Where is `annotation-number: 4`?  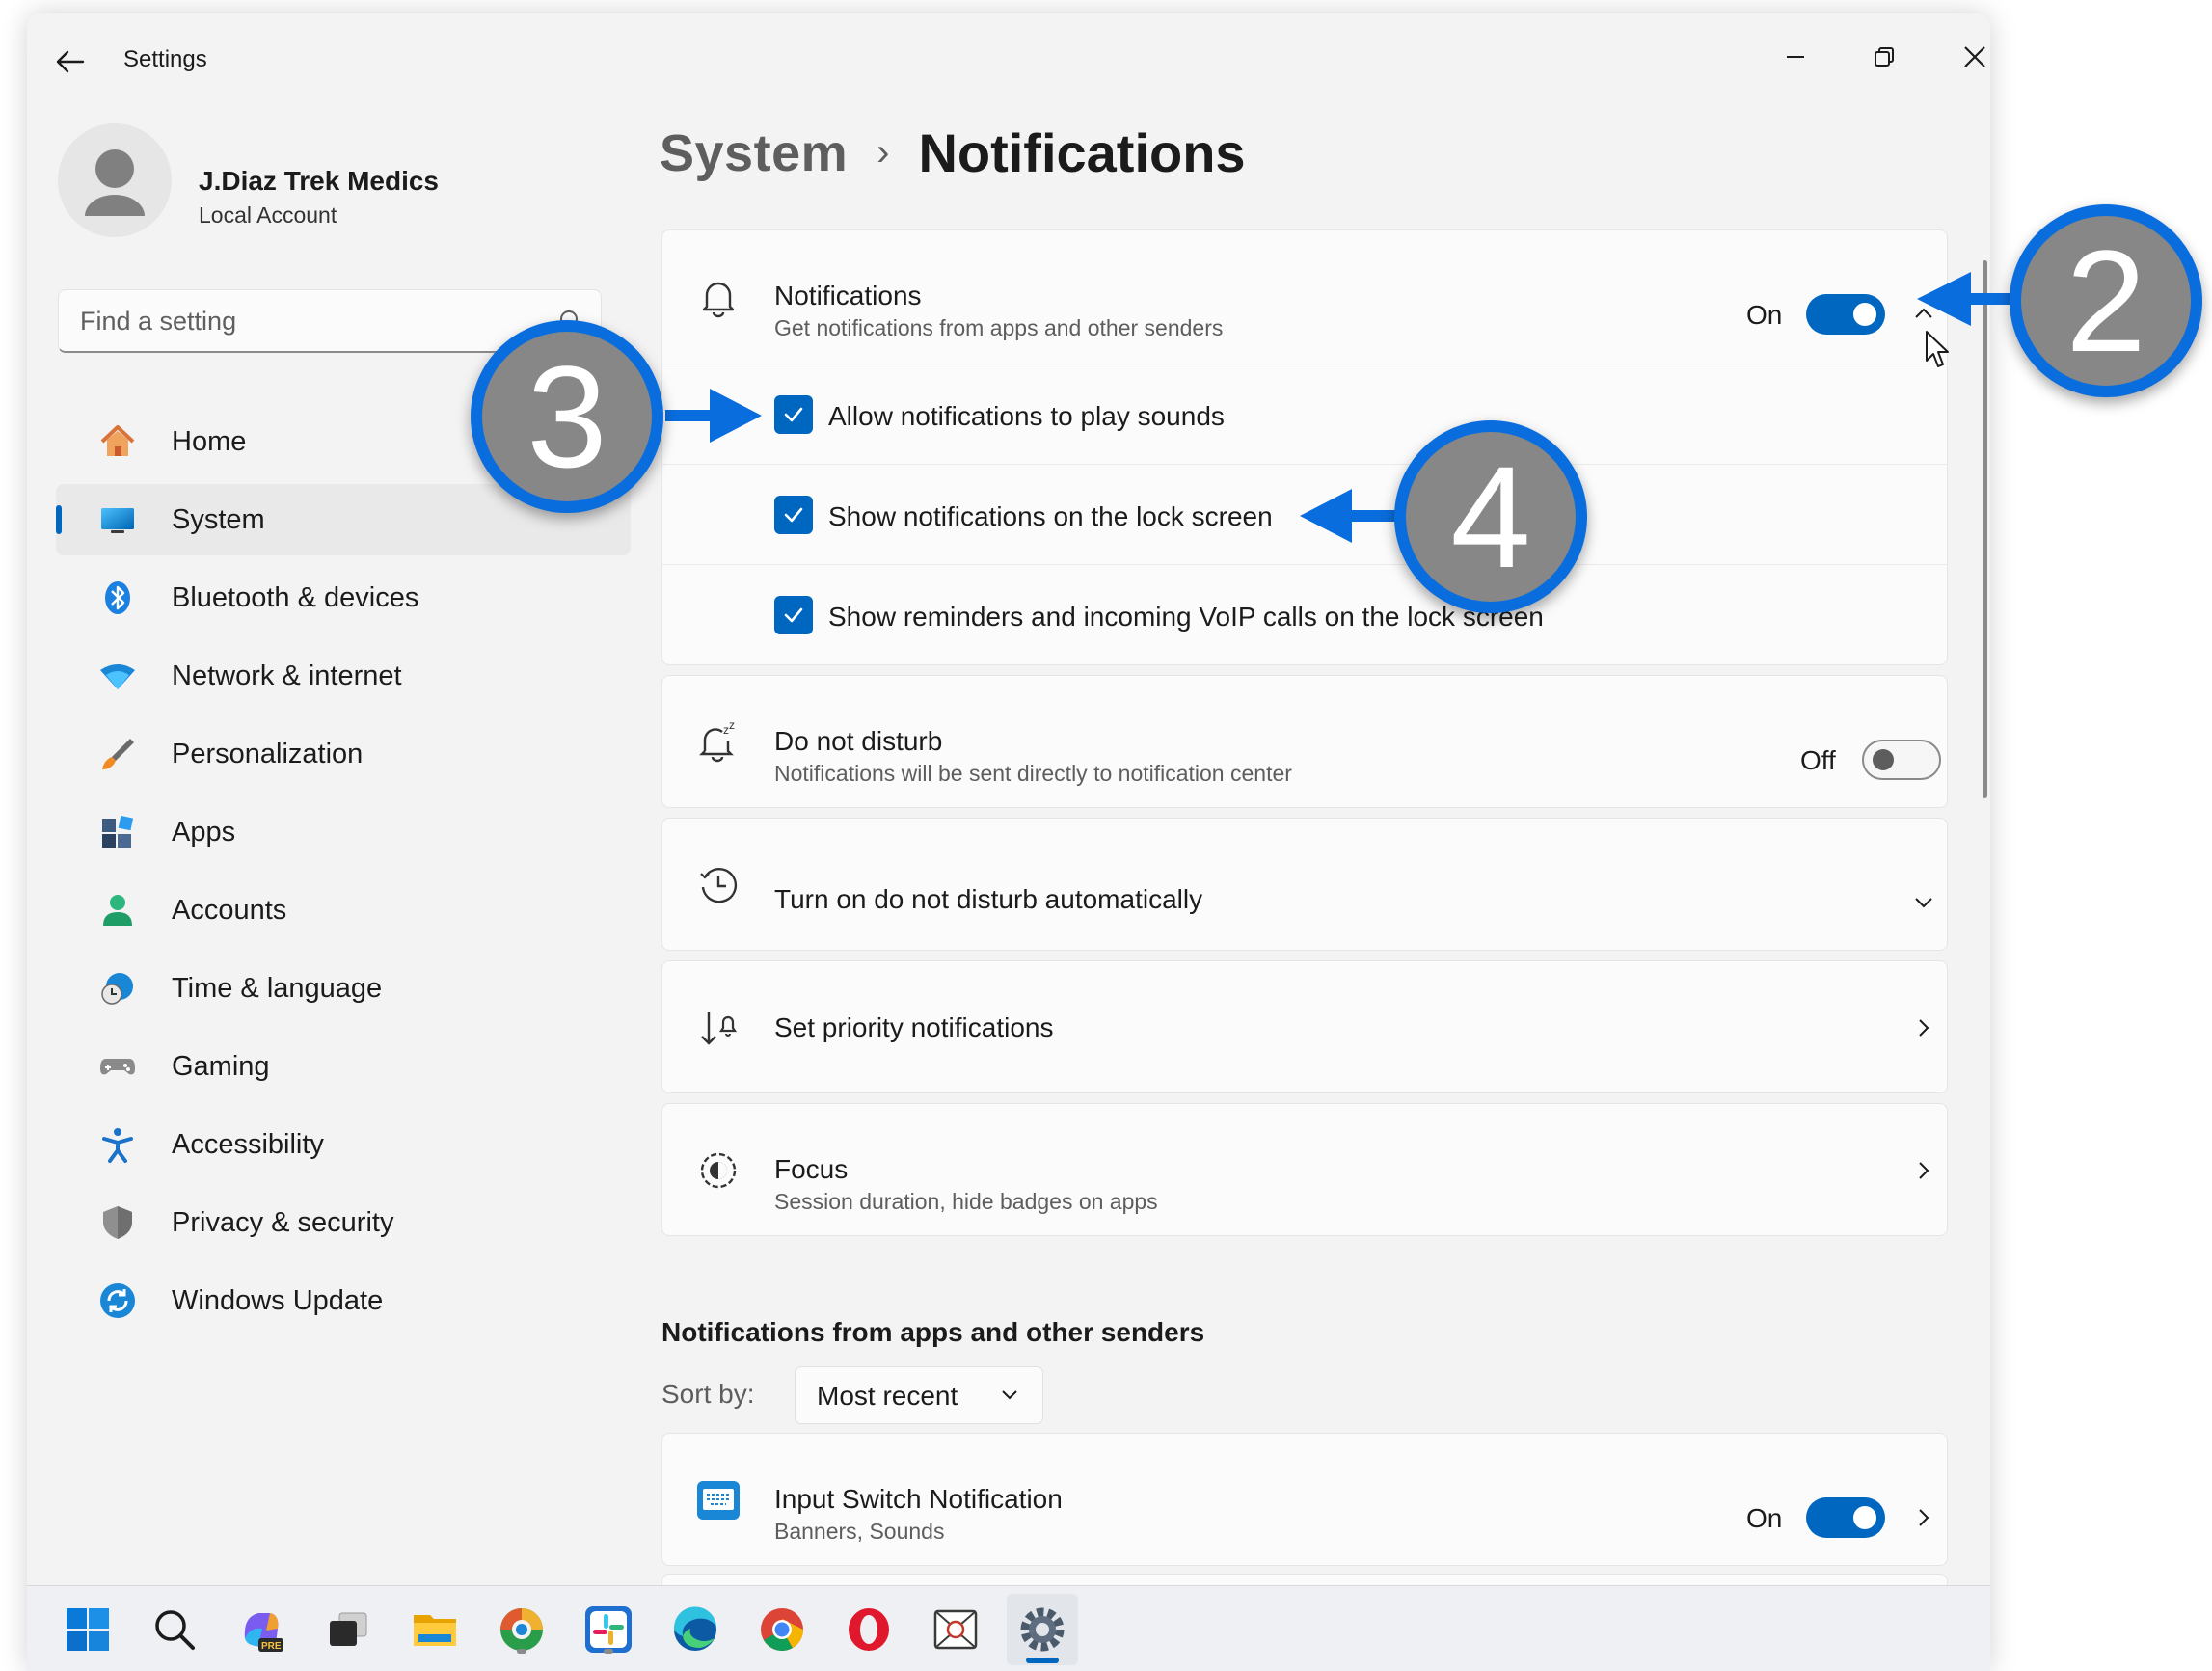 annotation-number: 4 is located at coordinates (1490, 517).